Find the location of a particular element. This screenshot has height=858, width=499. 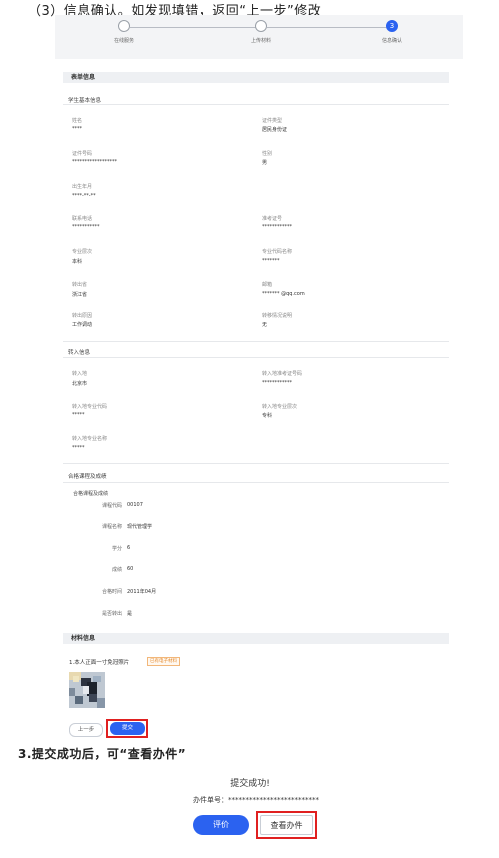

field-label: 转入地专业层次 is located at coordinates (280, 407).